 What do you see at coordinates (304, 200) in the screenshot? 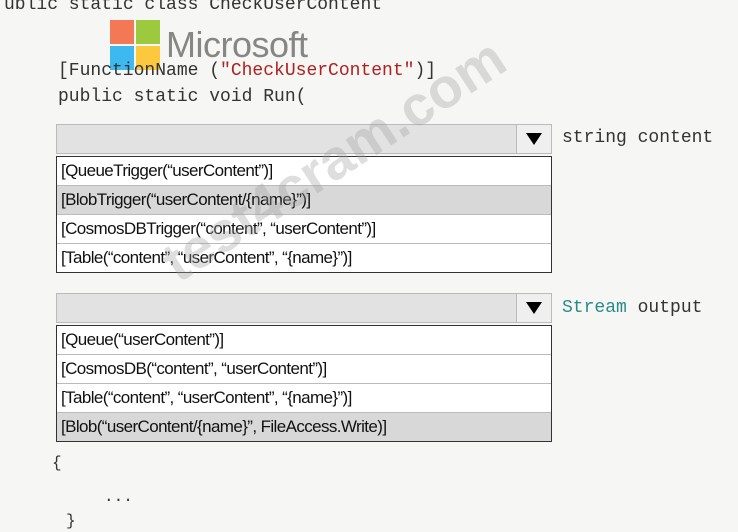
I see `option-blob-trigger: [BlobTrigger(“userContent/{name}”)]` at bounding box center [304, 200].